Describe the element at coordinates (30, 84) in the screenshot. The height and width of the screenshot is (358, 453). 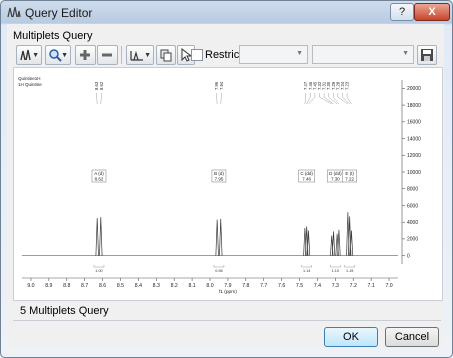
I see `legend-entry: 1H Quintine` at that location.